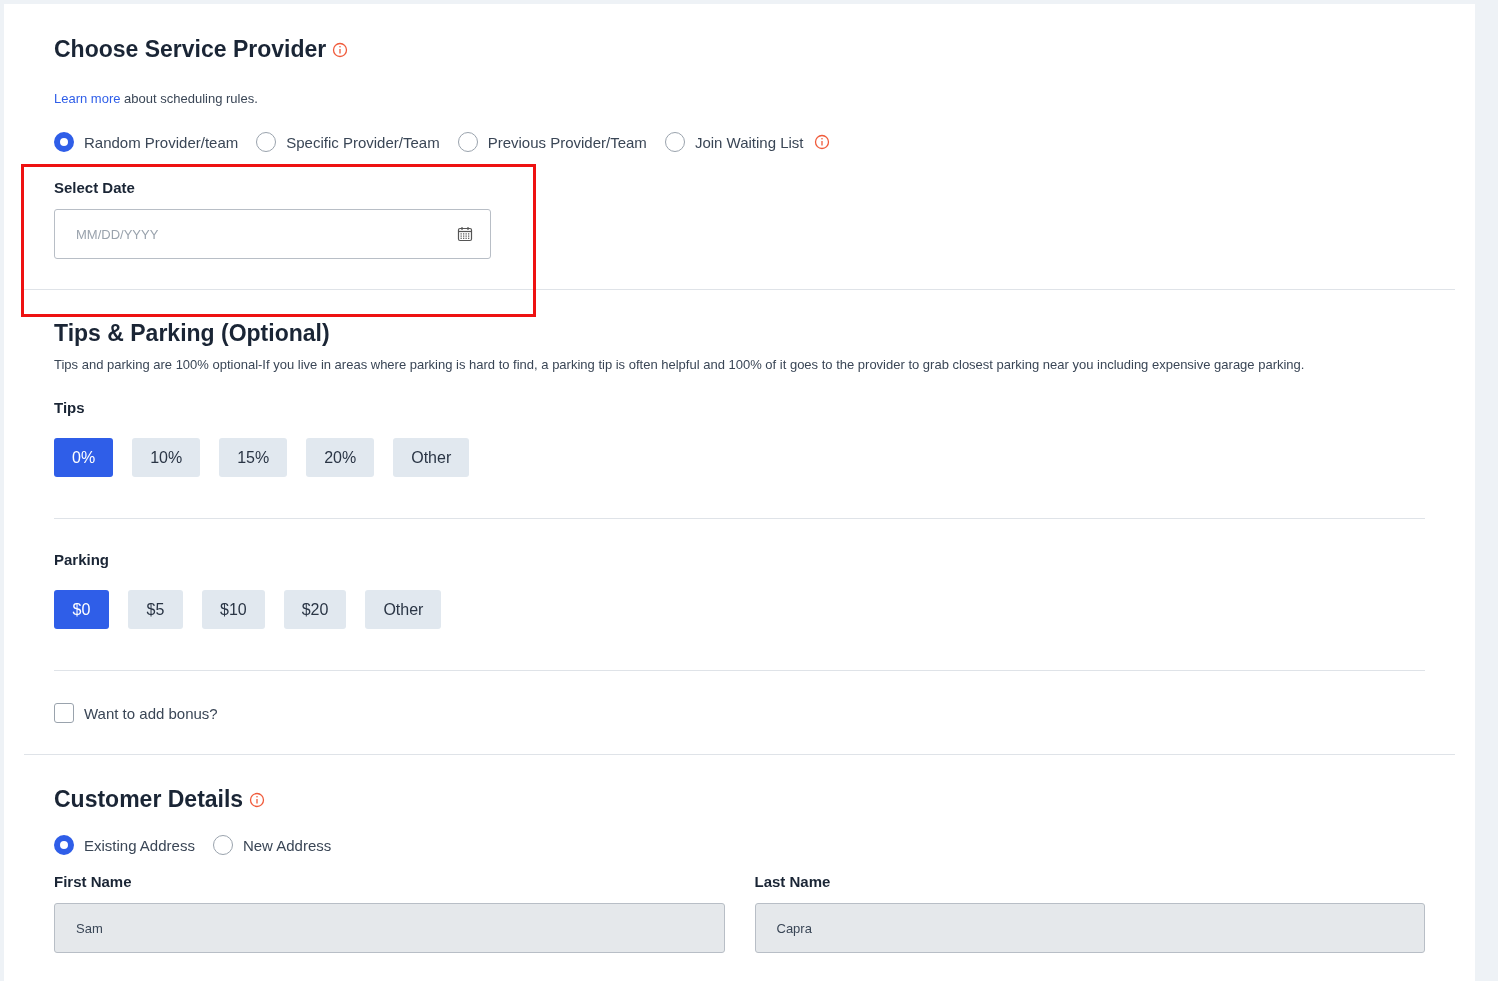 This screenshot has height=981, width=1498. I want to click on field-label: First Name, so click(93, 881).